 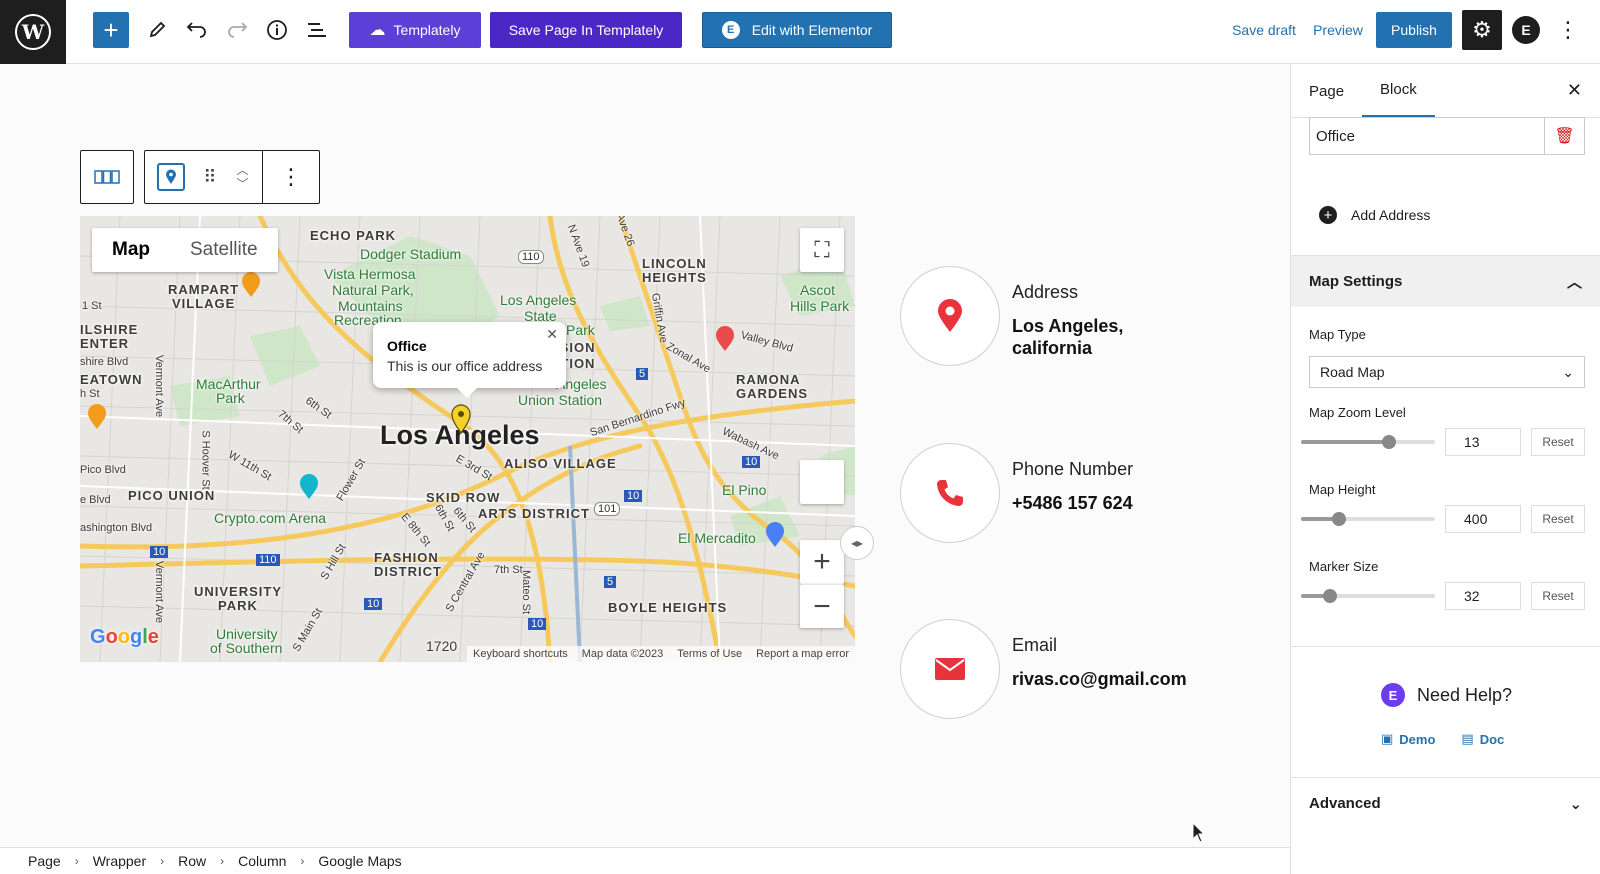 I want to click on map-label-ramona: RAMONA, so click(x=768, y=379).